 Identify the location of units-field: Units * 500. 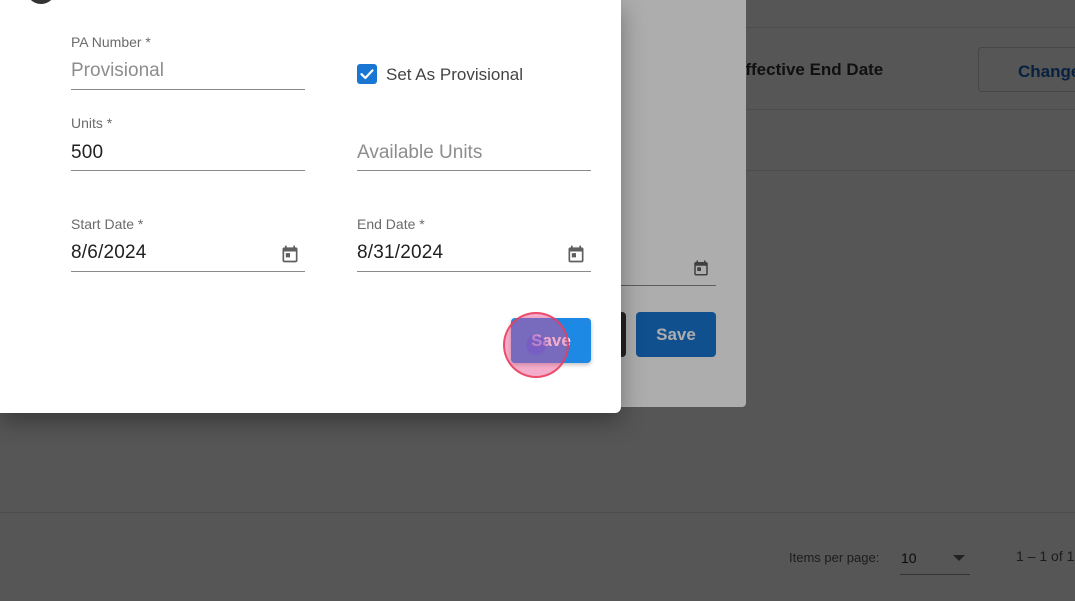
(188, 143).